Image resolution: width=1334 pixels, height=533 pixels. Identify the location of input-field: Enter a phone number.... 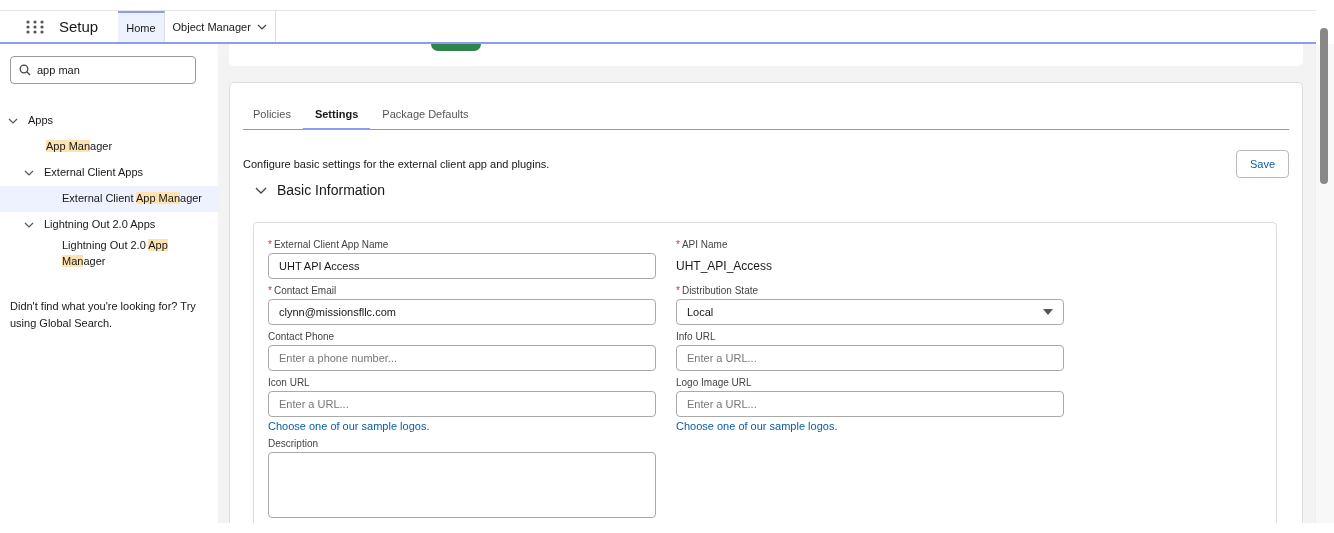
(462, 358).